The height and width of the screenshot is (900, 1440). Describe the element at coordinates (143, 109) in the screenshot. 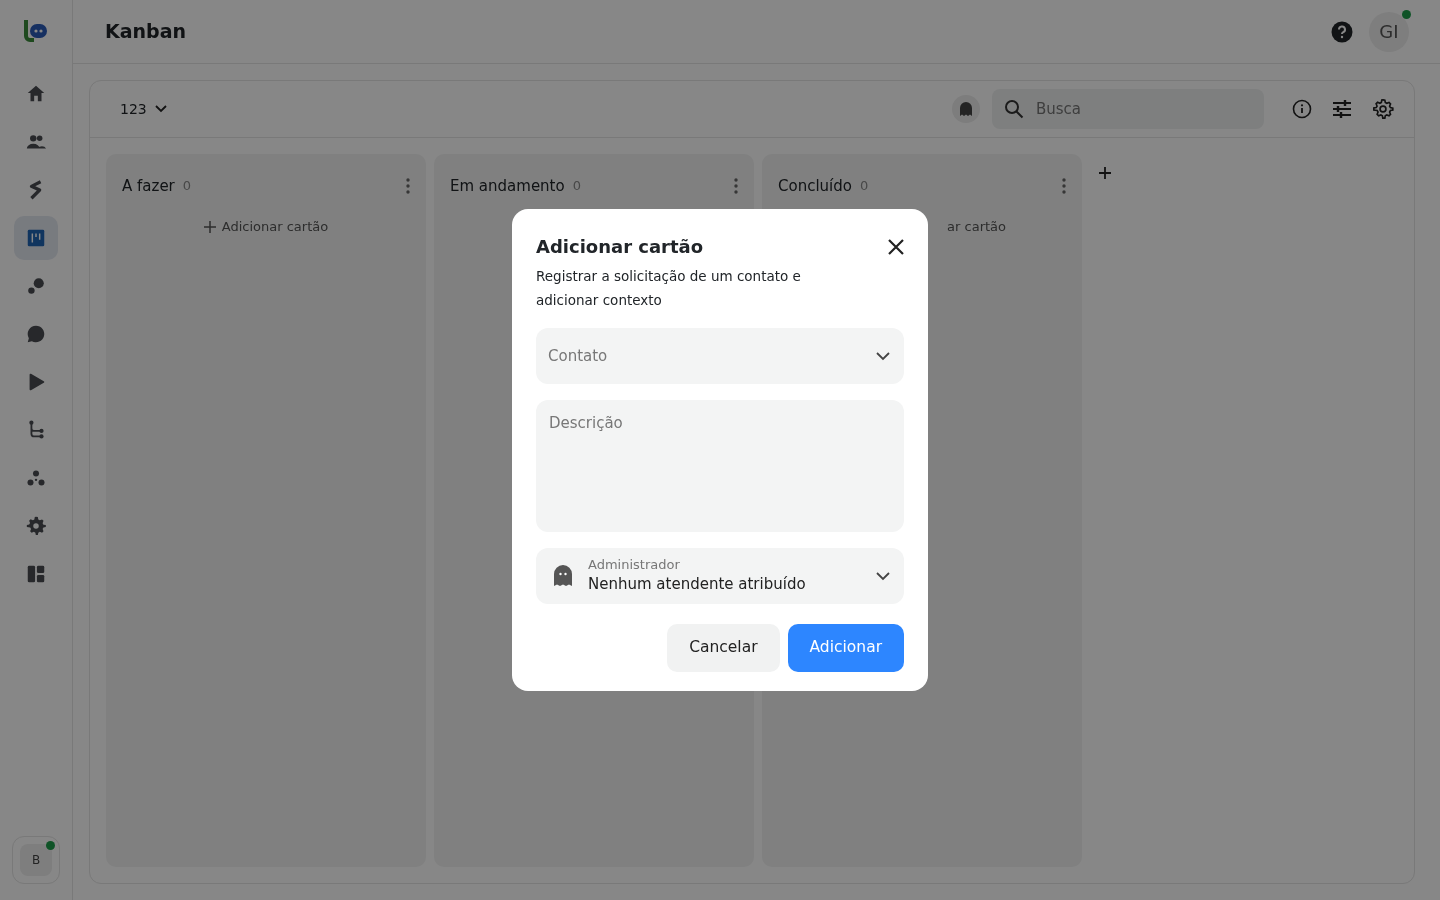

I see `board-dropdown: 123` at that location.